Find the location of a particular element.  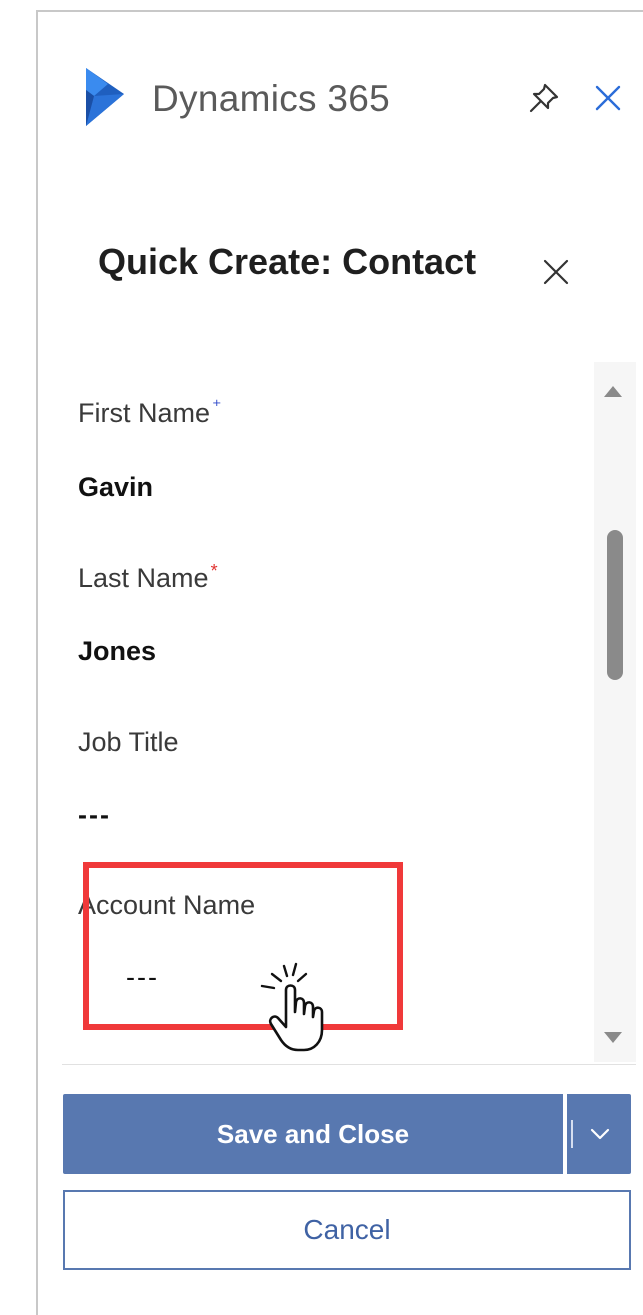

app-title: Dynamics 365 is located at coordinates (271, 98).